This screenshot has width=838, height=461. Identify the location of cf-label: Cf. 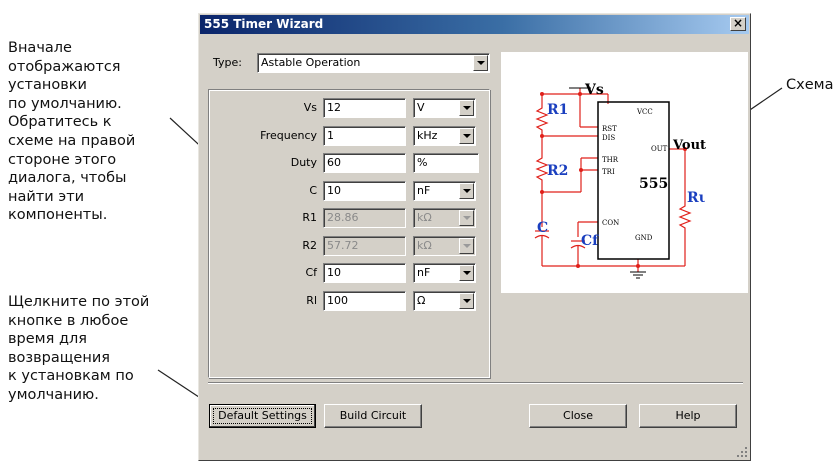
(590, 241).